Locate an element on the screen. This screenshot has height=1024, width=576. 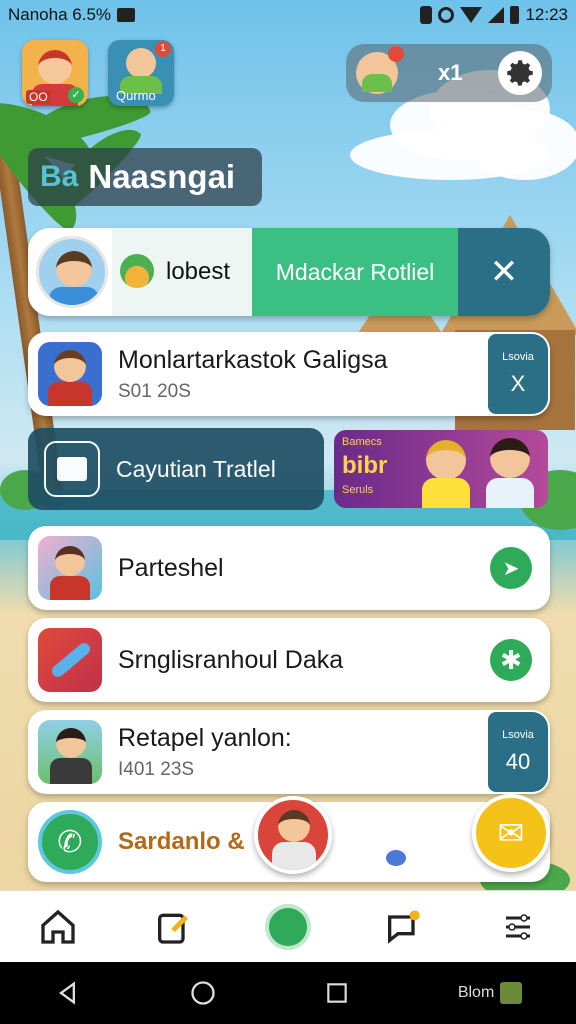
center-nav-button is located at coordinates (288, 927).